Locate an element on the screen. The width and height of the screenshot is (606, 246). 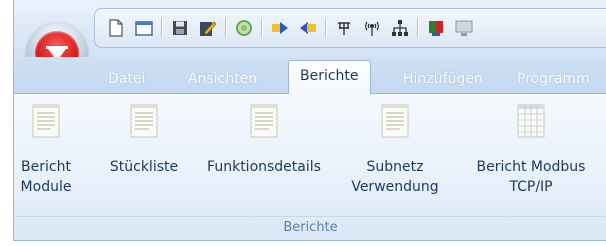
arrow-left-icon is located at coordinates (308, 28).